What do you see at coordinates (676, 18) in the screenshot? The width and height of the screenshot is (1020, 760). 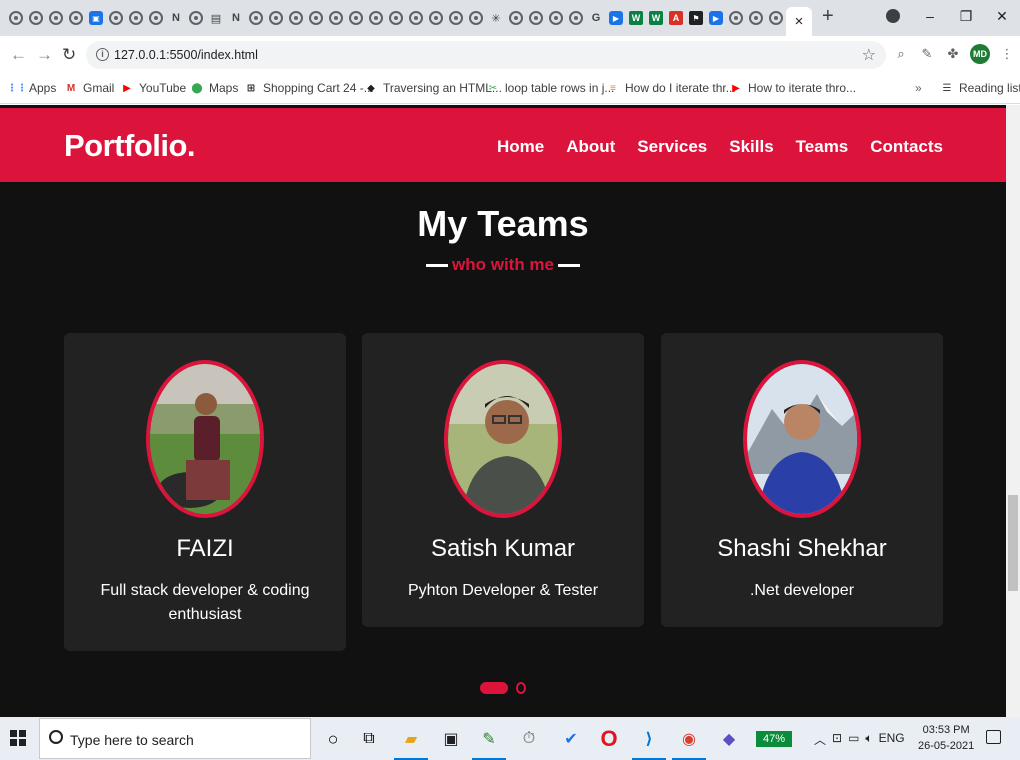 I see `browser-tab: A` at bounding box center [676, 18].